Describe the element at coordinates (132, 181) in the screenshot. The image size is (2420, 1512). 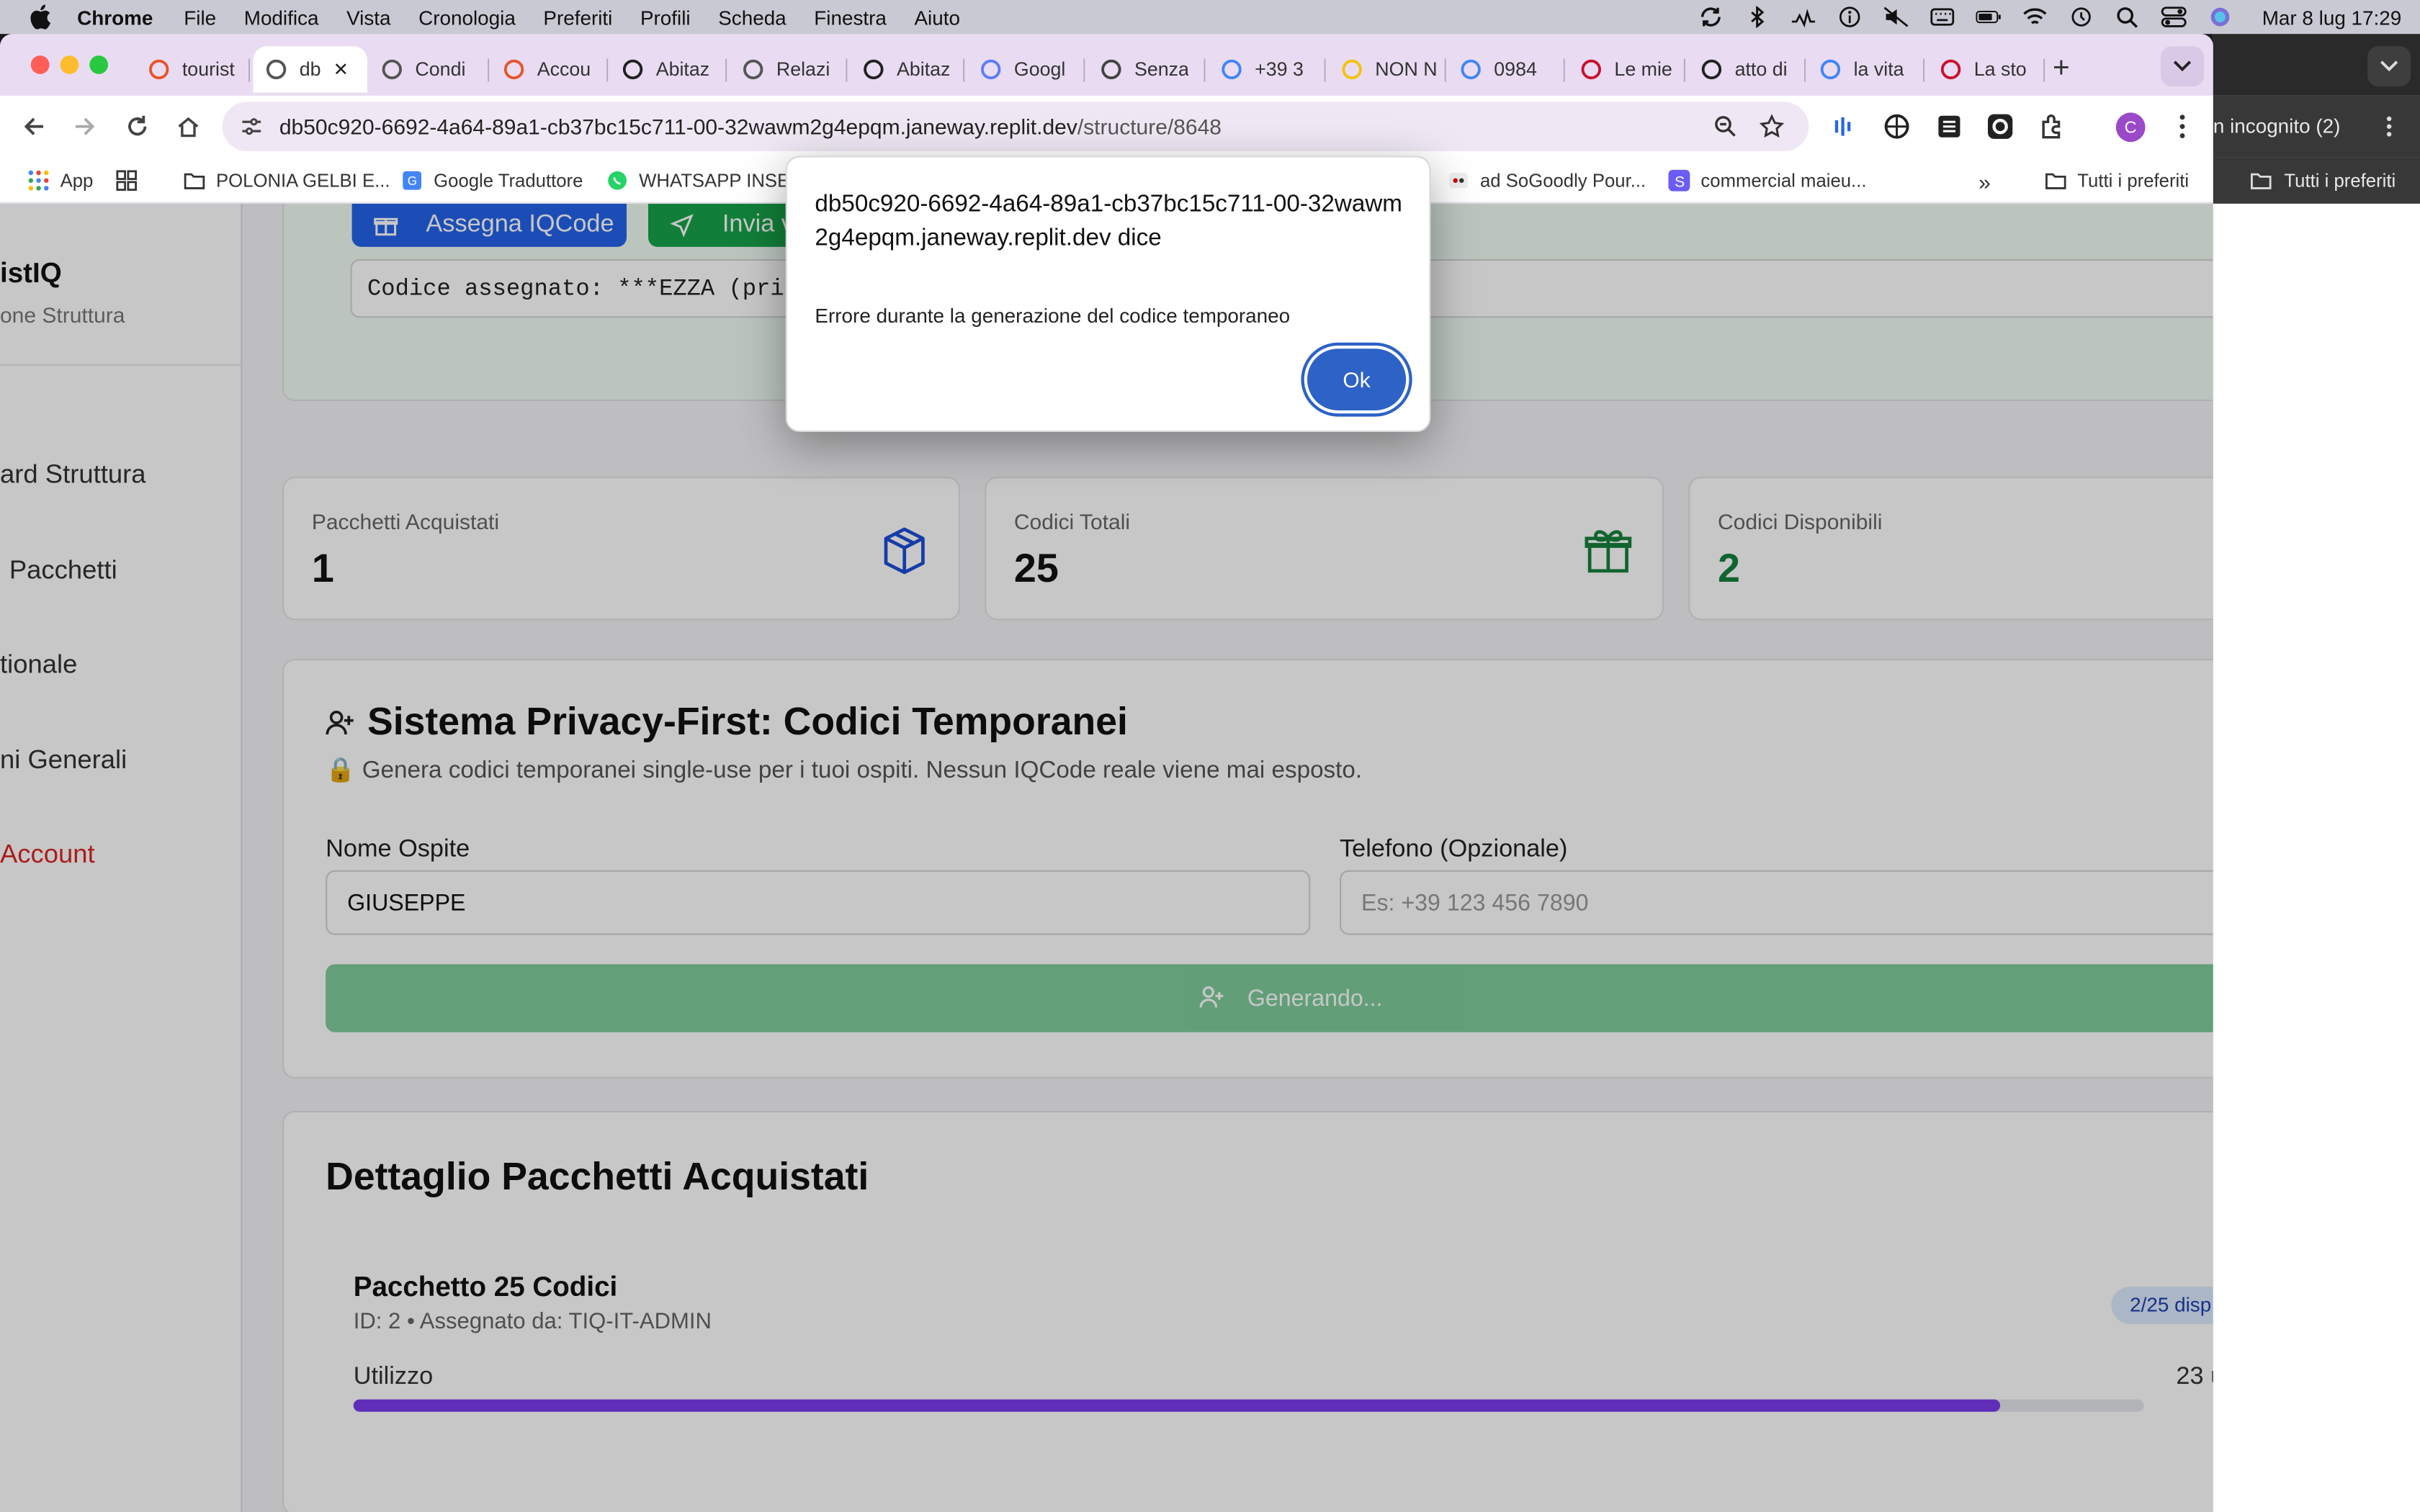
I see `bookmark-tab-groups` at that location.